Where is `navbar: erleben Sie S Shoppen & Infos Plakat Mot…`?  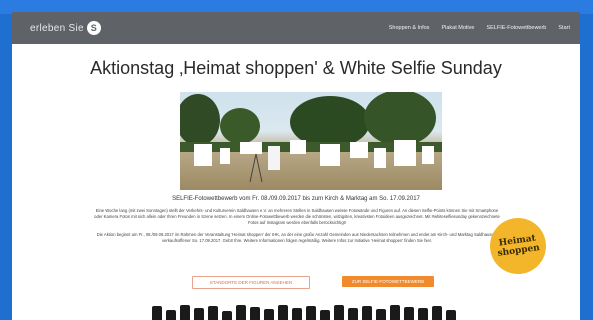
navbar: erleben Sie S Shoppen & Infos Plakat Mot… is located at coordinates (296, 28).